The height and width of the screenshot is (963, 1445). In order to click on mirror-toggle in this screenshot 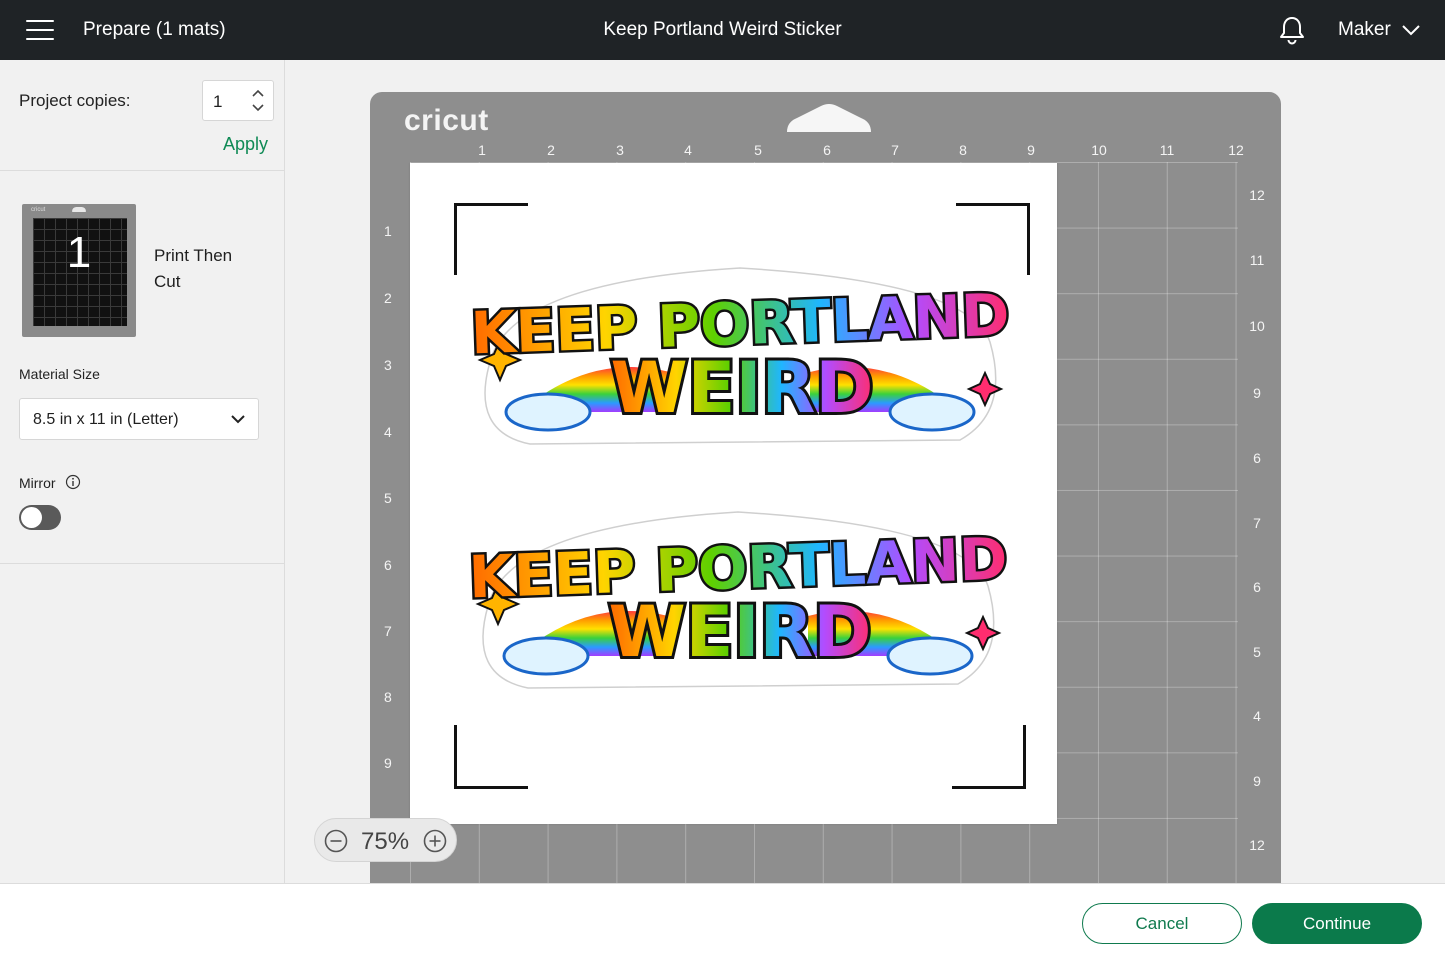, I will do `click(40, 517)`.